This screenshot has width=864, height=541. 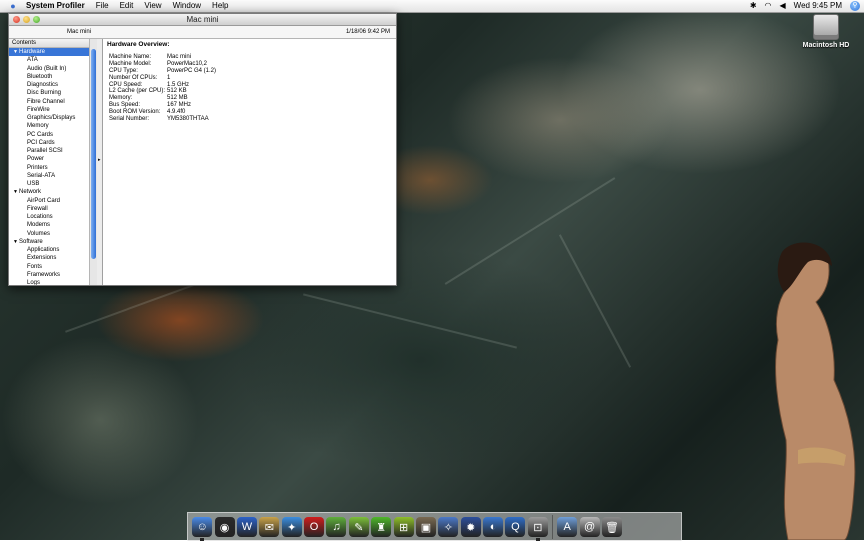 What do you see at coordinates (178, 84) in the screenshot?
I see `overview-value: 1.5 GHz` at bounding box center [178, 84].